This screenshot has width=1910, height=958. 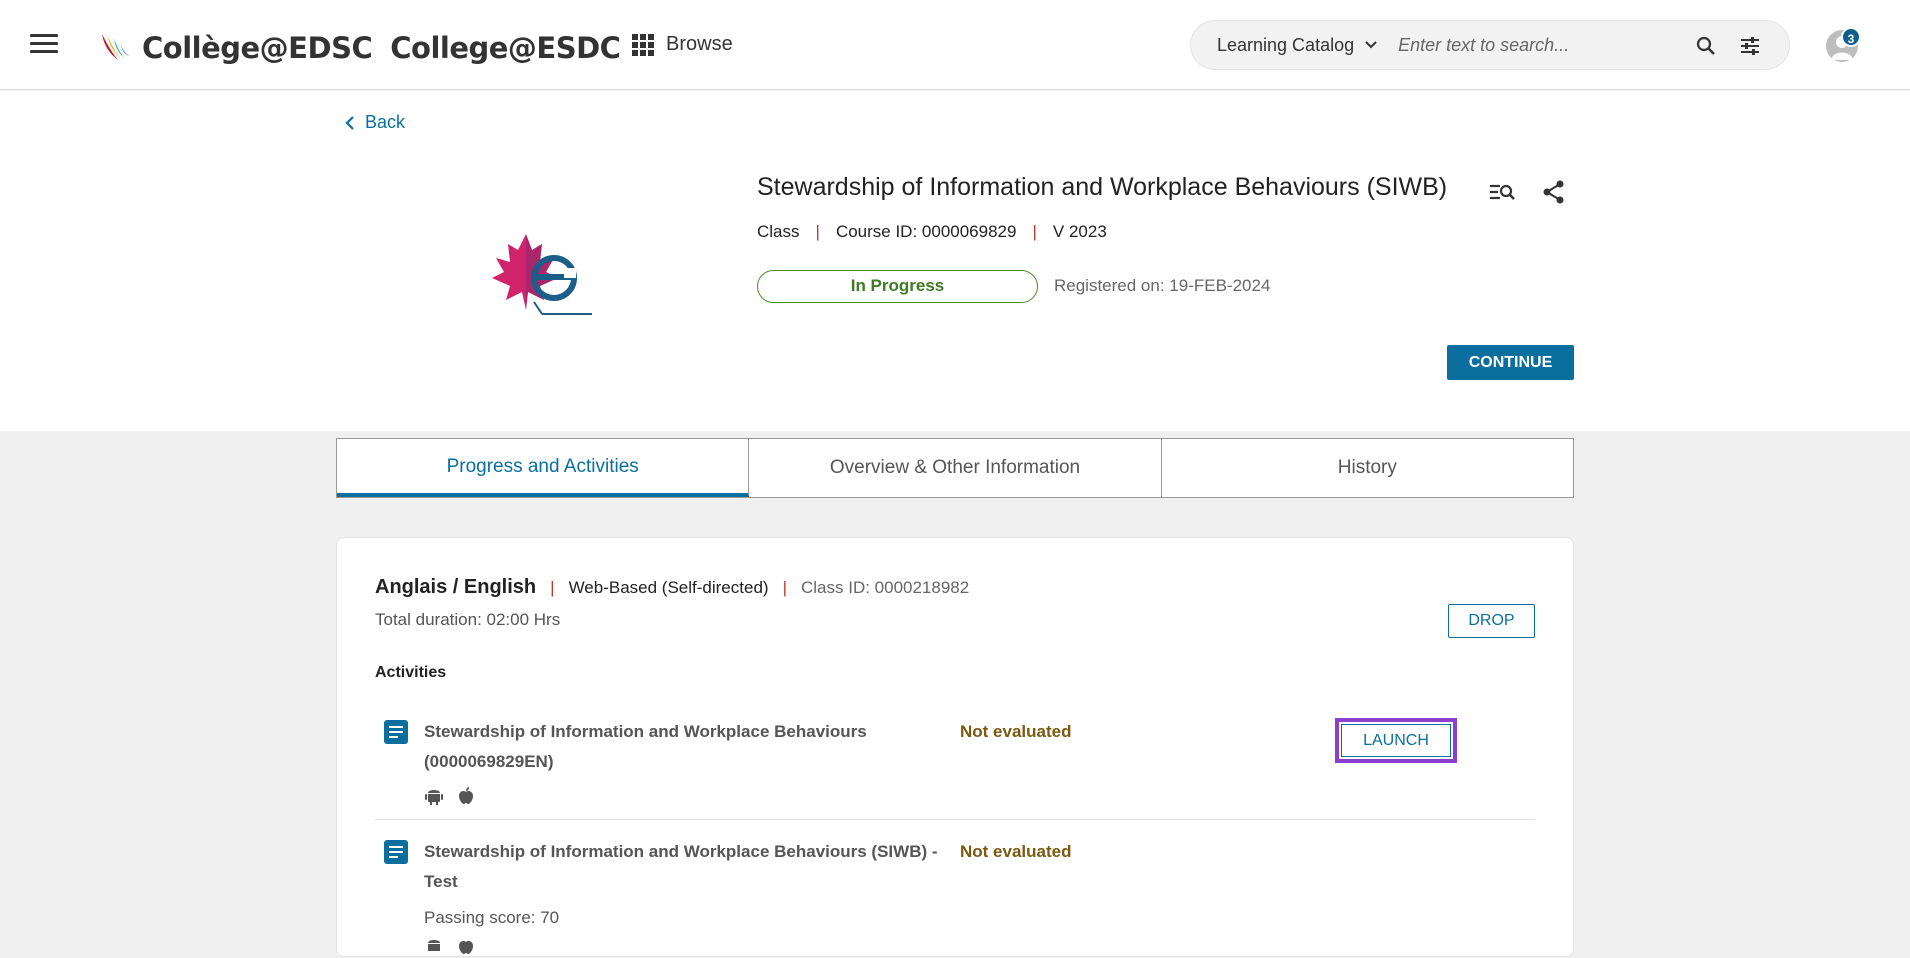 What do you see at coordinates (1706, 46) in the screenshot?
I see `search-icon` at bounding box center [1706, 46].